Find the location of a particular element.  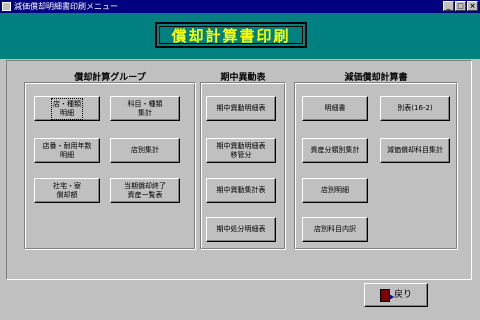

back-button: 戻り is located at coordinates (396, 295).